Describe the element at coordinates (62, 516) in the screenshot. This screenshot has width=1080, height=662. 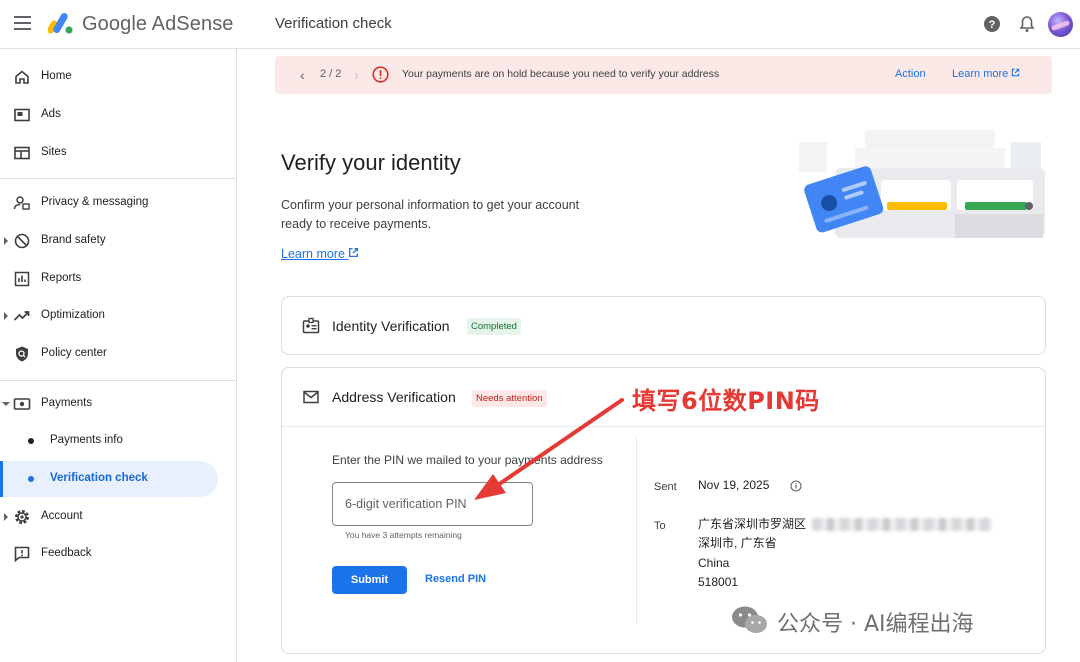
I see `sidebar-item-label: Account` at that location.